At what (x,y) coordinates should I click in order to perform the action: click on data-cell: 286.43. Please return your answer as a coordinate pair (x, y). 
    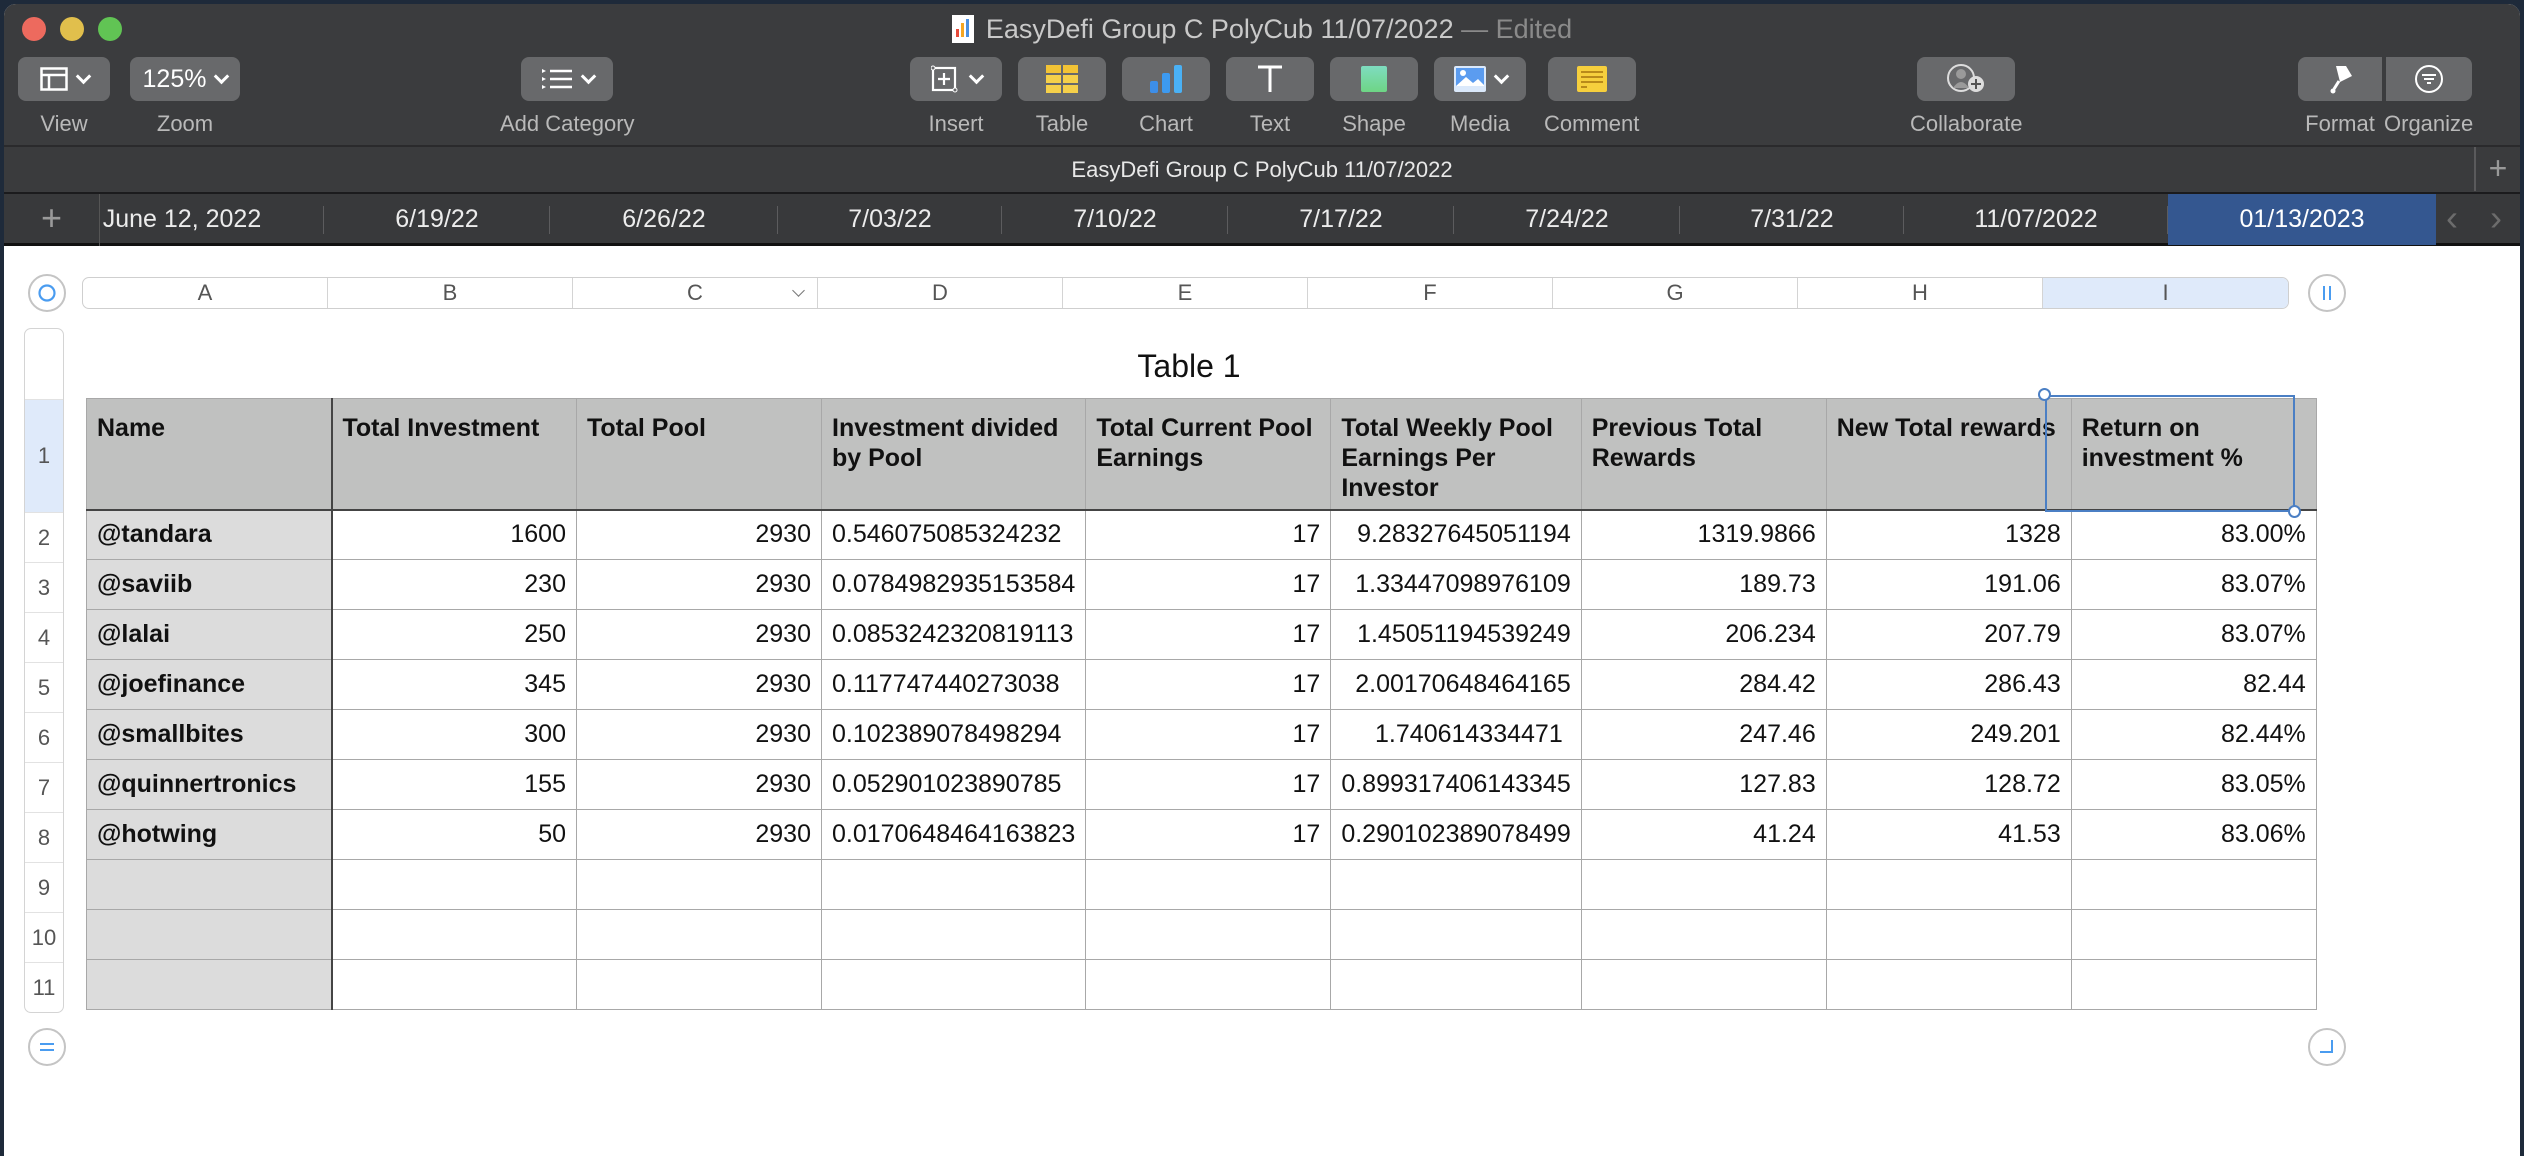
    Looking at the image, I should click on (1948, 684).